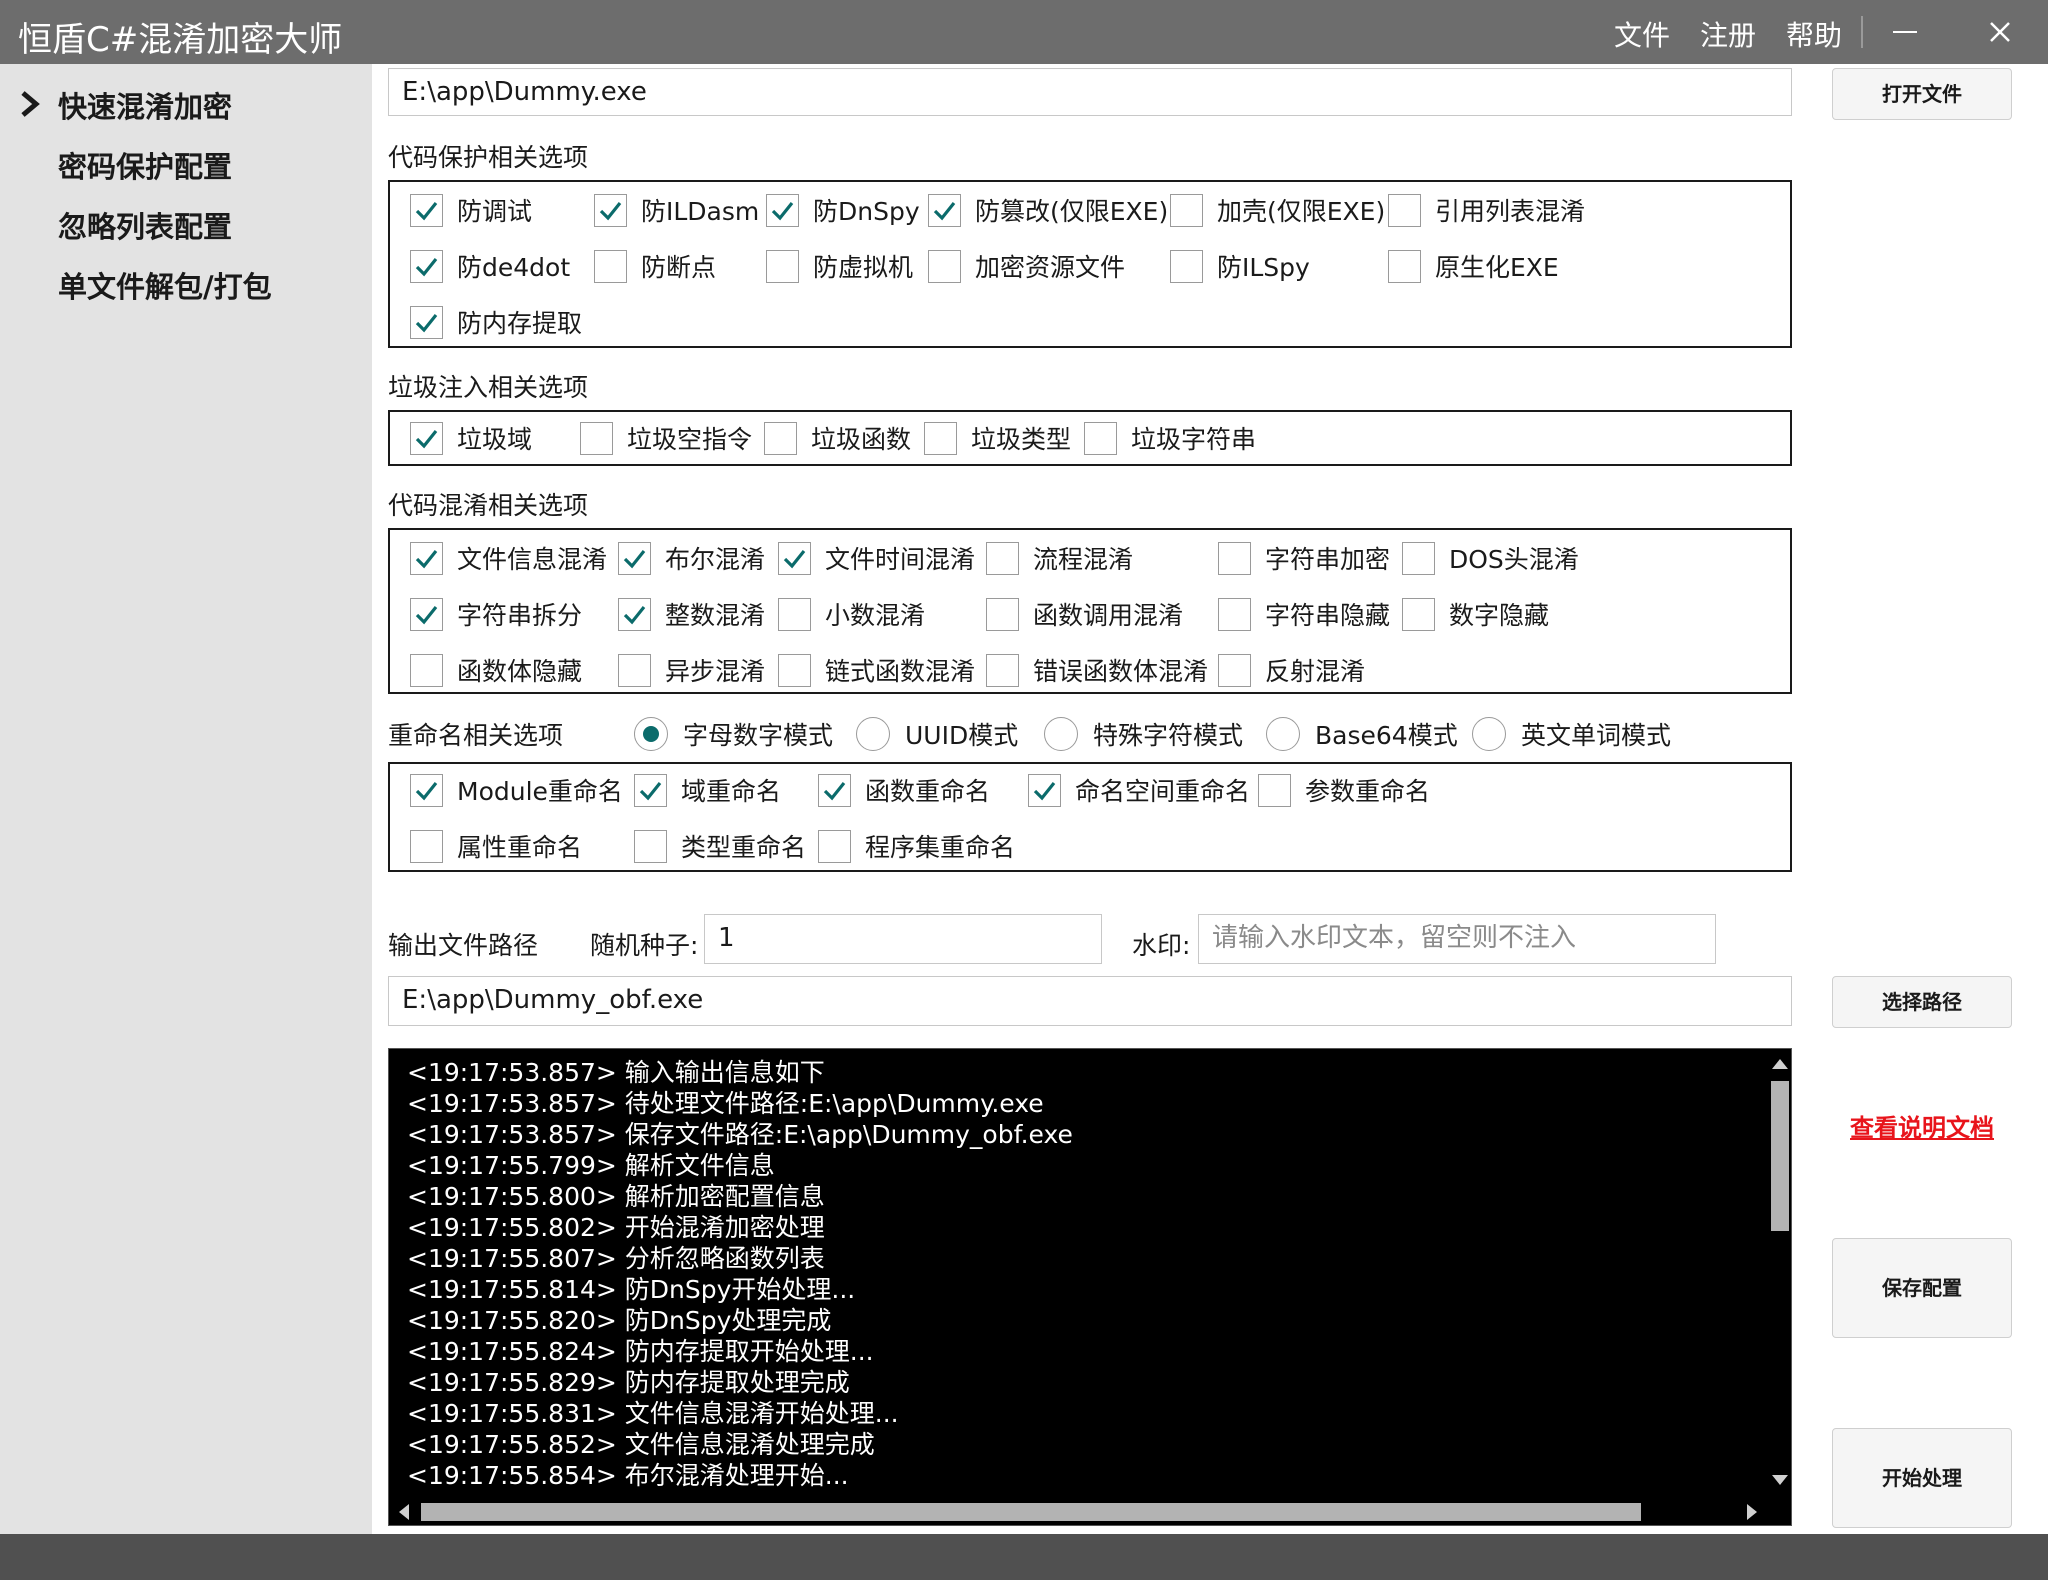 This screenshot has width=2048, height=1580. Describe the element at coordinates (1779, 1272) in the screenshot. I see `vertical-scrollbar` at that location.